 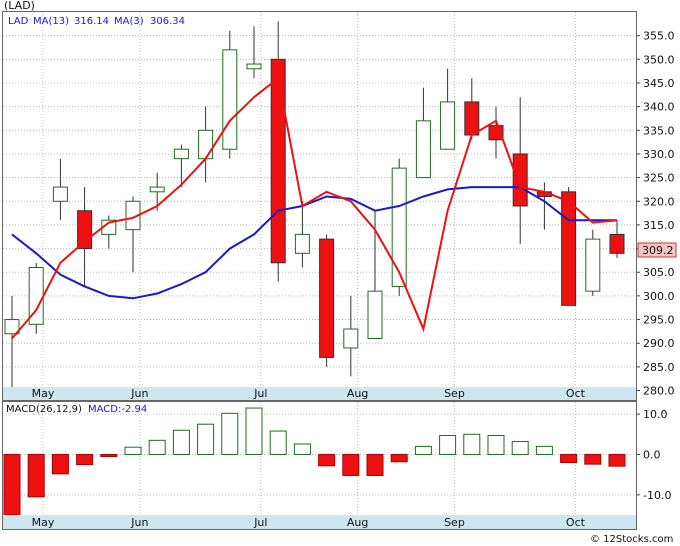 I want to click on legend-ma13-value: 316.14, so click(x=91, y=21).